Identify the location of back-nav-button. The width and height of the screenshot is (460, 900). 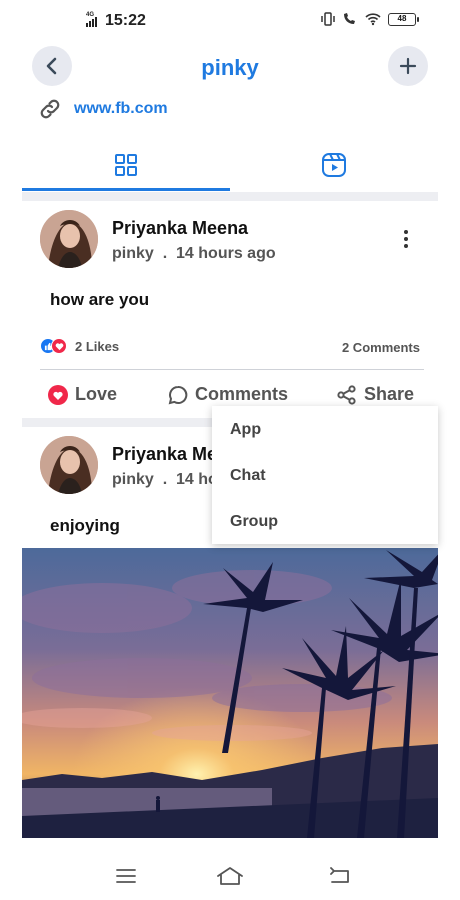
(340, 876).